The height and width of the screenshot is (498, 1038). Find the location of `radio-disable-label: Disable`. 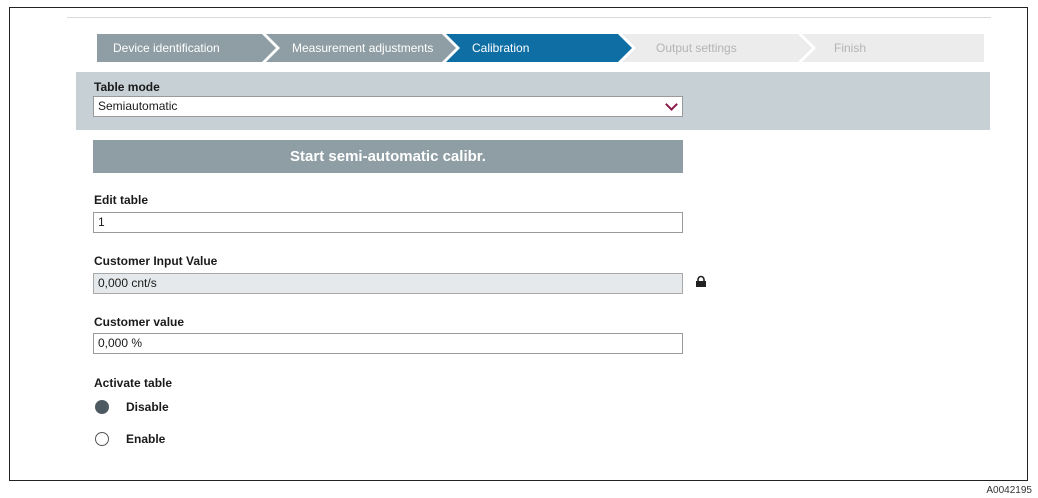

radio-disable-label: Disable is located at coordinates (147, 407).